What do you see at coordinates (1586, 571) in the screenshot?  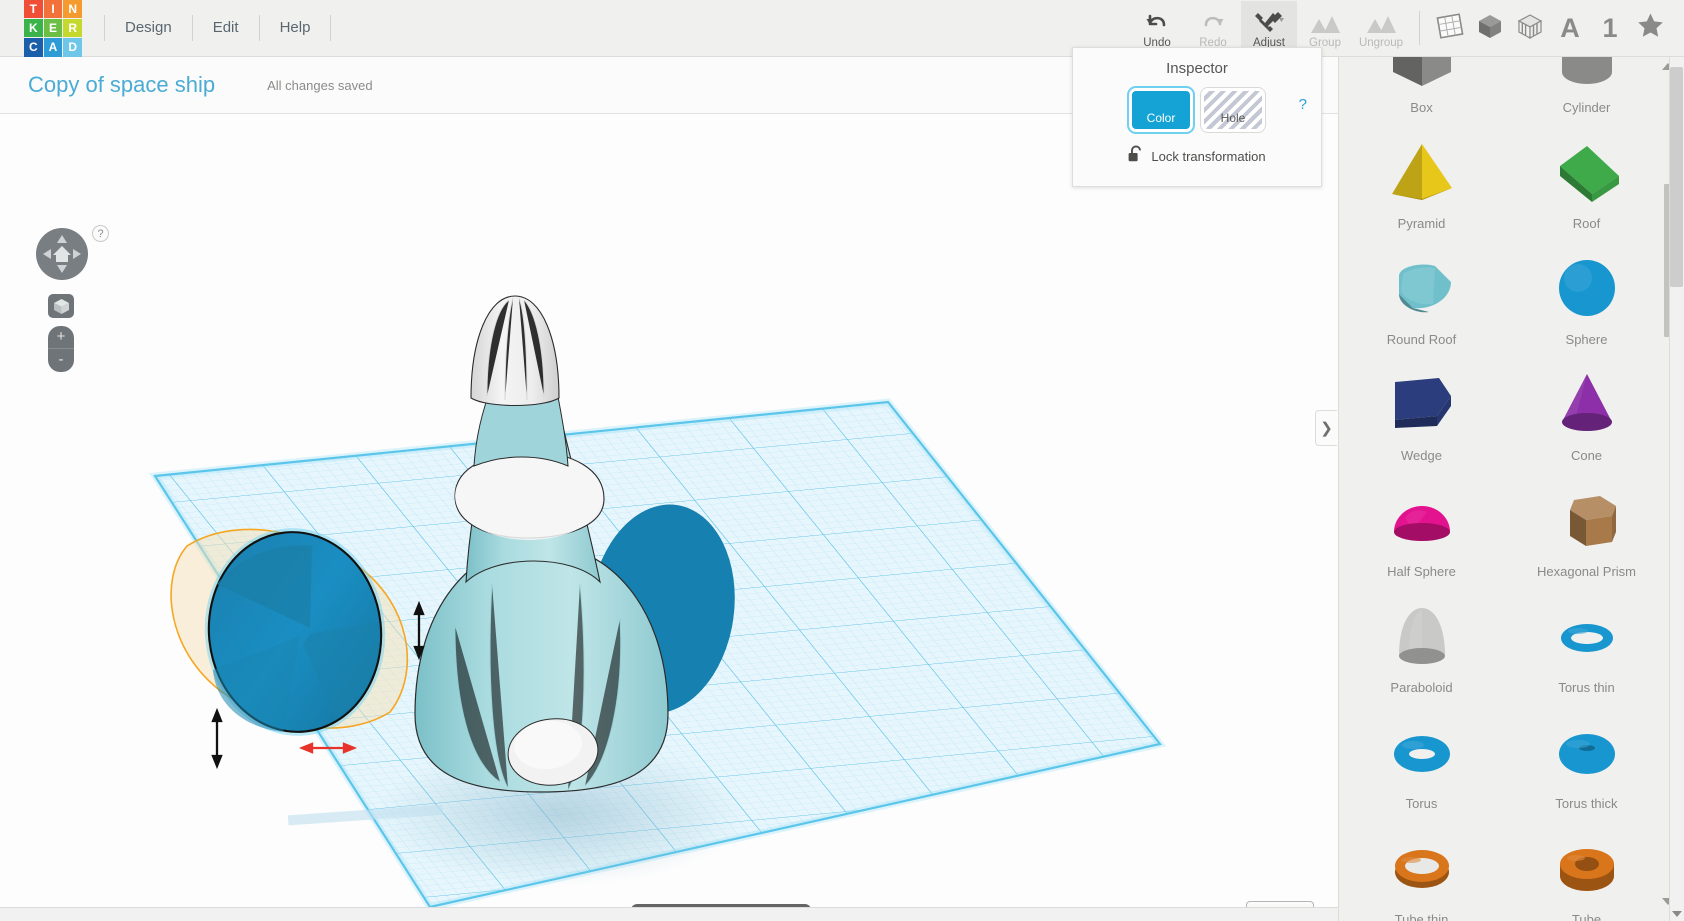 I see `shape-label: Hexagonal Prism` at bounding box center [1586, 571].